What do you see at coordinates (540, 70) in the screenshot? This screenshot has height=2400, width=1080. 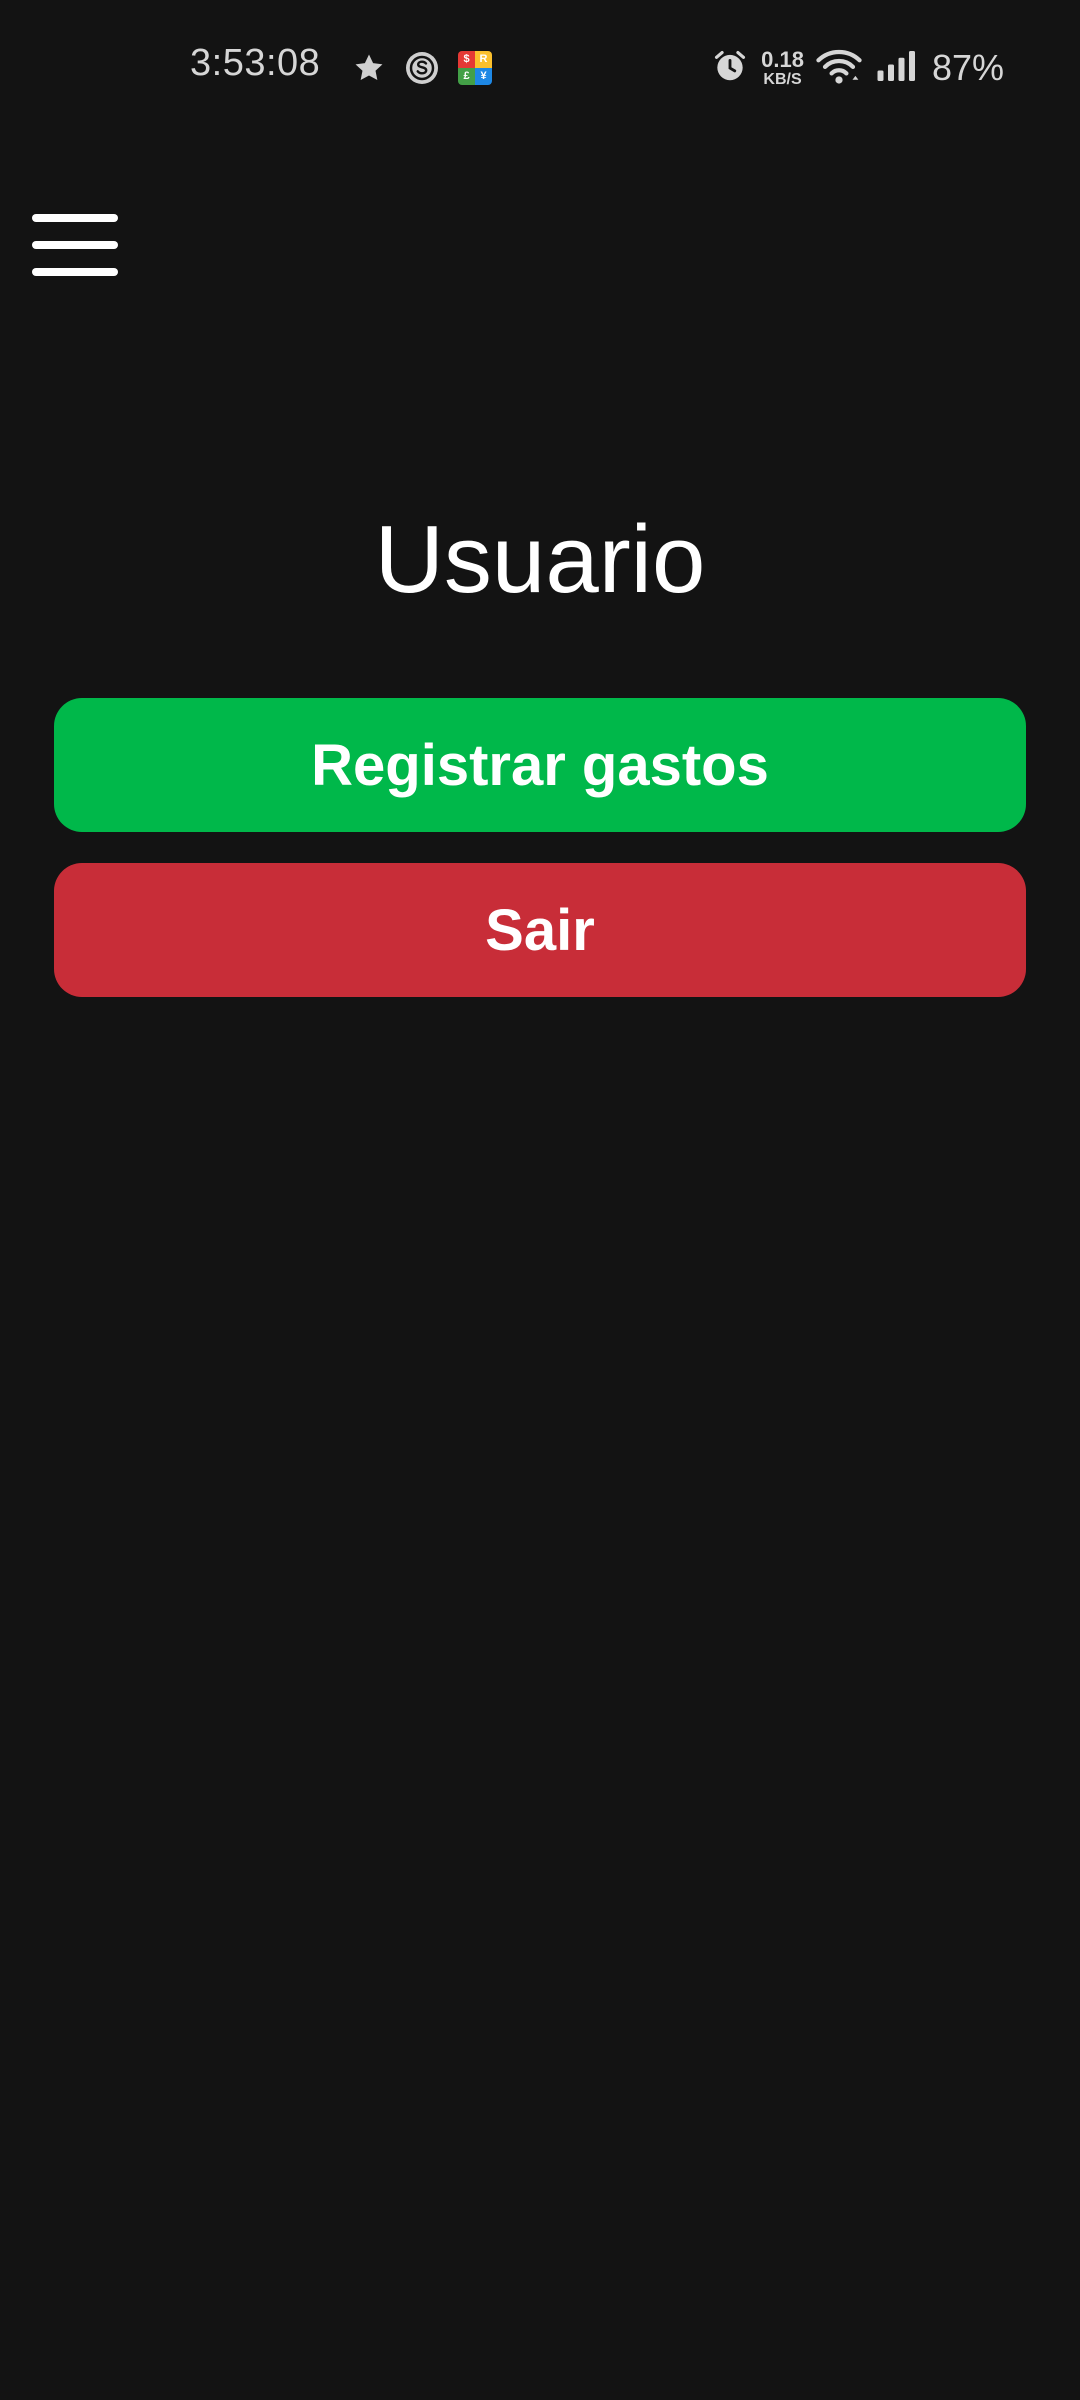 I see `status-bar: 3:53:08 $ R £ ¥ 0.18 KB/S 87%` at bounding box center [540, 70].